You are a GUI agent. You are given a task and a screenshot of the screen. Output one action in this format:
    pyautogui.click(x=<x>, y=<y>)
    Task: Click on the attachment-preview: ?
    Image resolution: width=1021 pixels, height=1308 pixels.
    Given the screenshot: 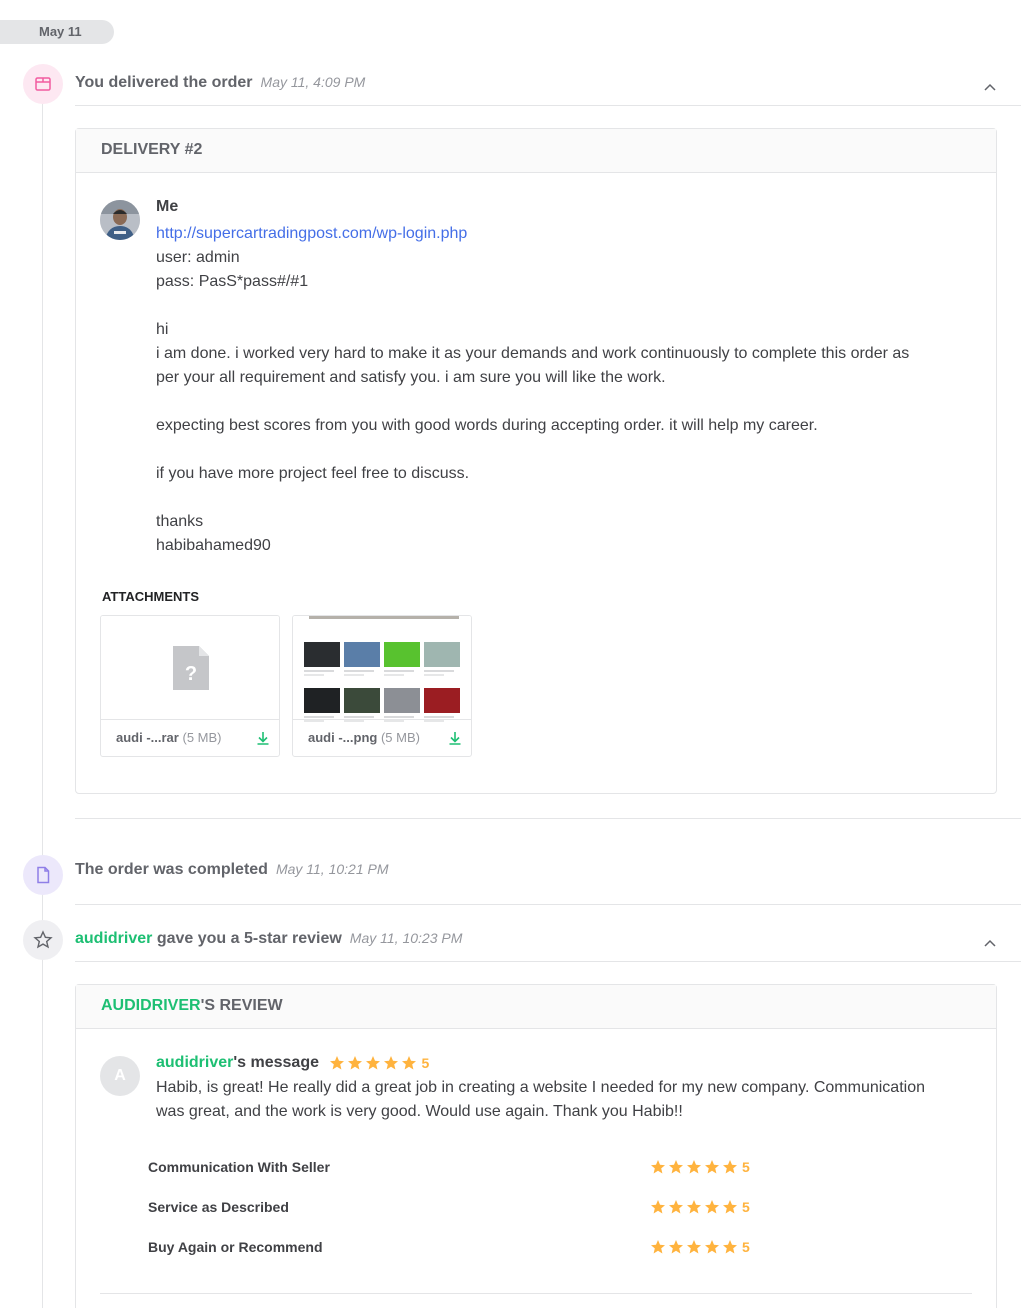 What is the action you would take?
    pyautogui.click(x=190, y=668)
    